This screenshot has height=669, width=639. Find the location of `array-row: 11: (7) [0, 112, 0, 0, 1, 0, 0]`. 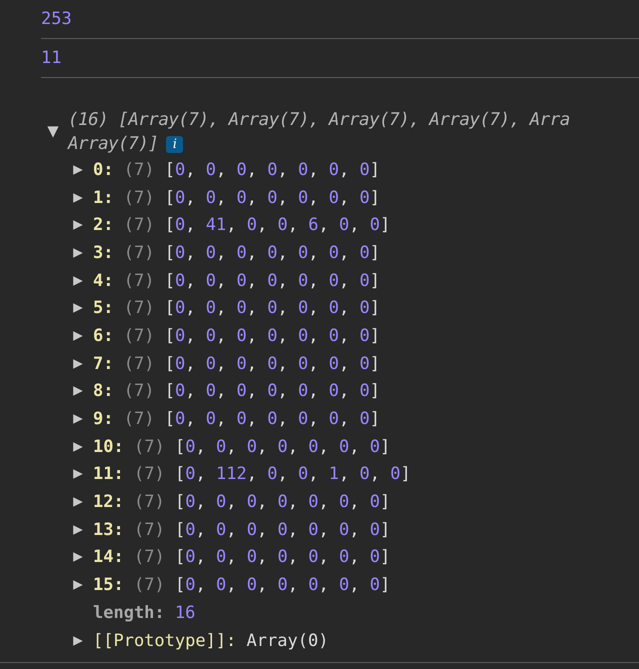

array-row: 11: (7) [0, 112, 0, 0, 1, 0, 0] is located at coordinates (252, 474).